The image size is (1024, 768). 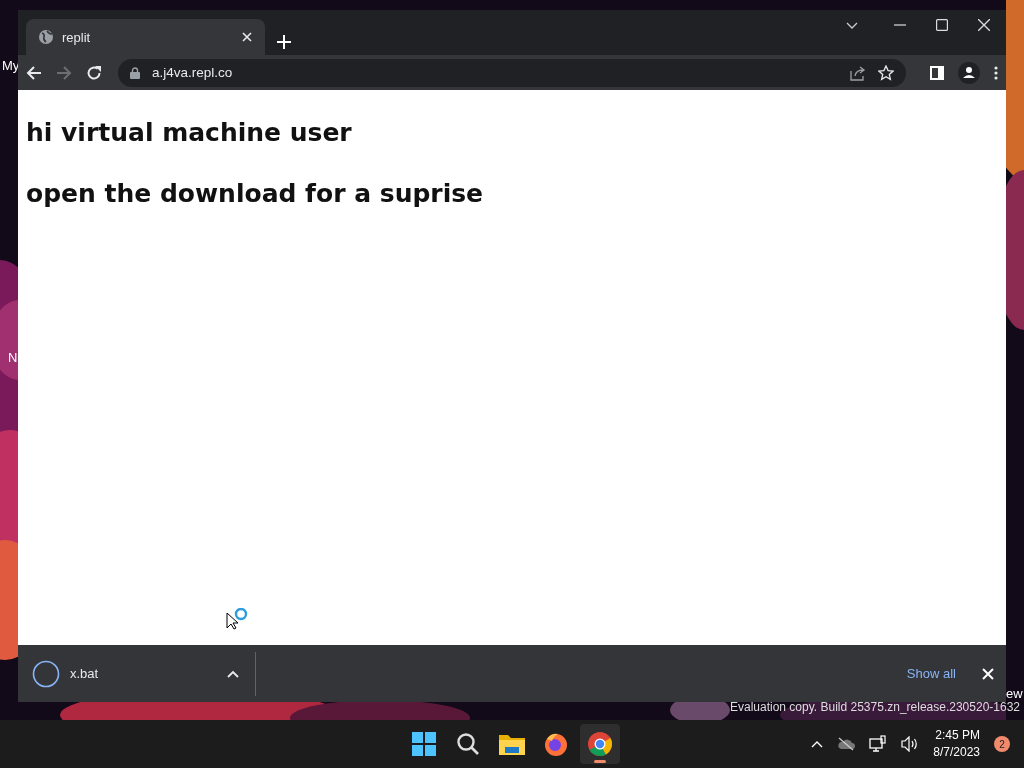 I want to click on new-tab-icon, so click(x=284, y=42).